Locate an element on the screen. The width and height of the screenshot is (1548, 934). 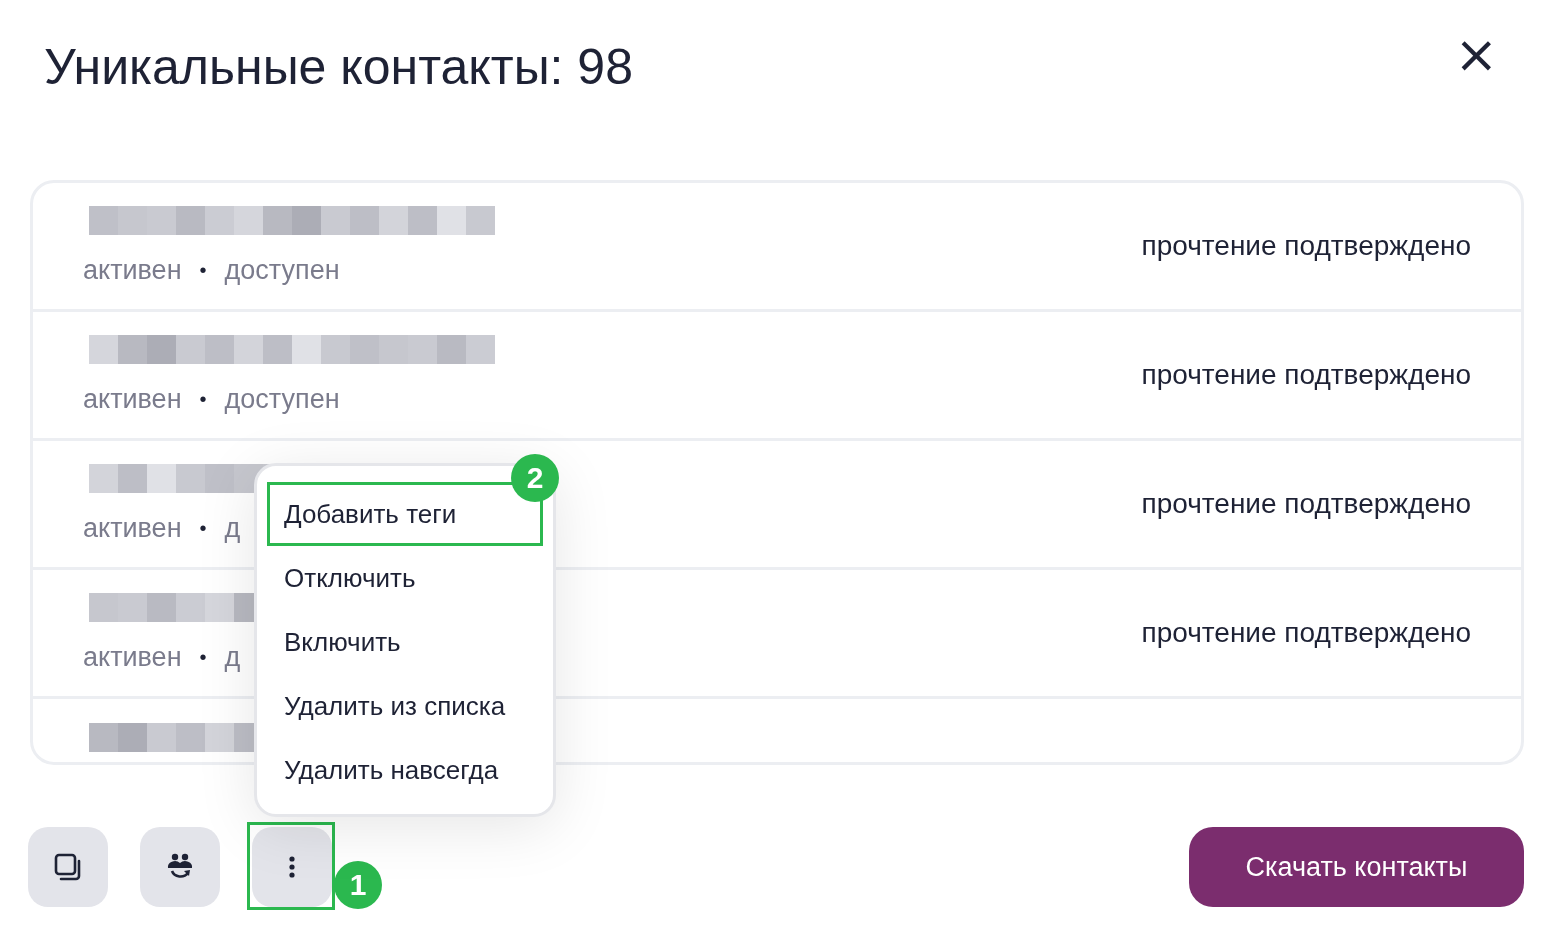
download-button: Скачать контакты is located at coordinates (1356, 867).